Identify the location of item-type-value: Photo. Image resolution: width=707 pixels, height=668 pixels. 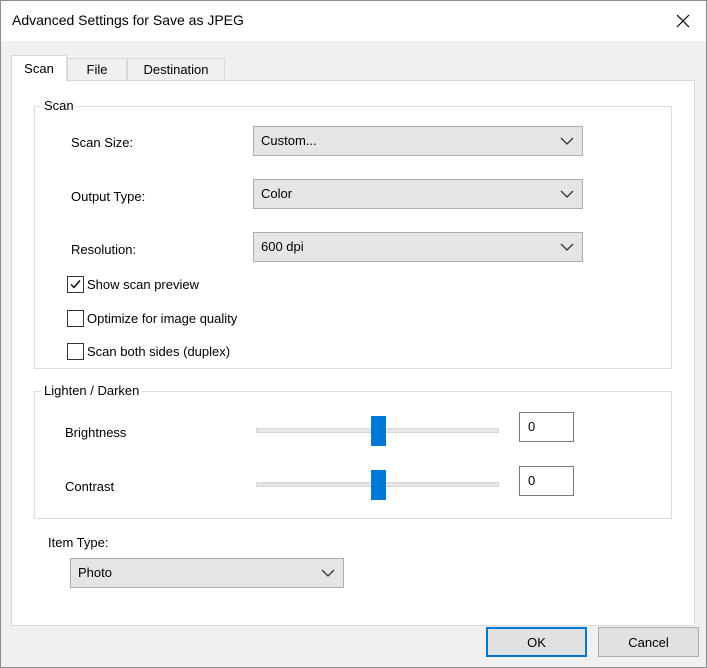
(95, 572).